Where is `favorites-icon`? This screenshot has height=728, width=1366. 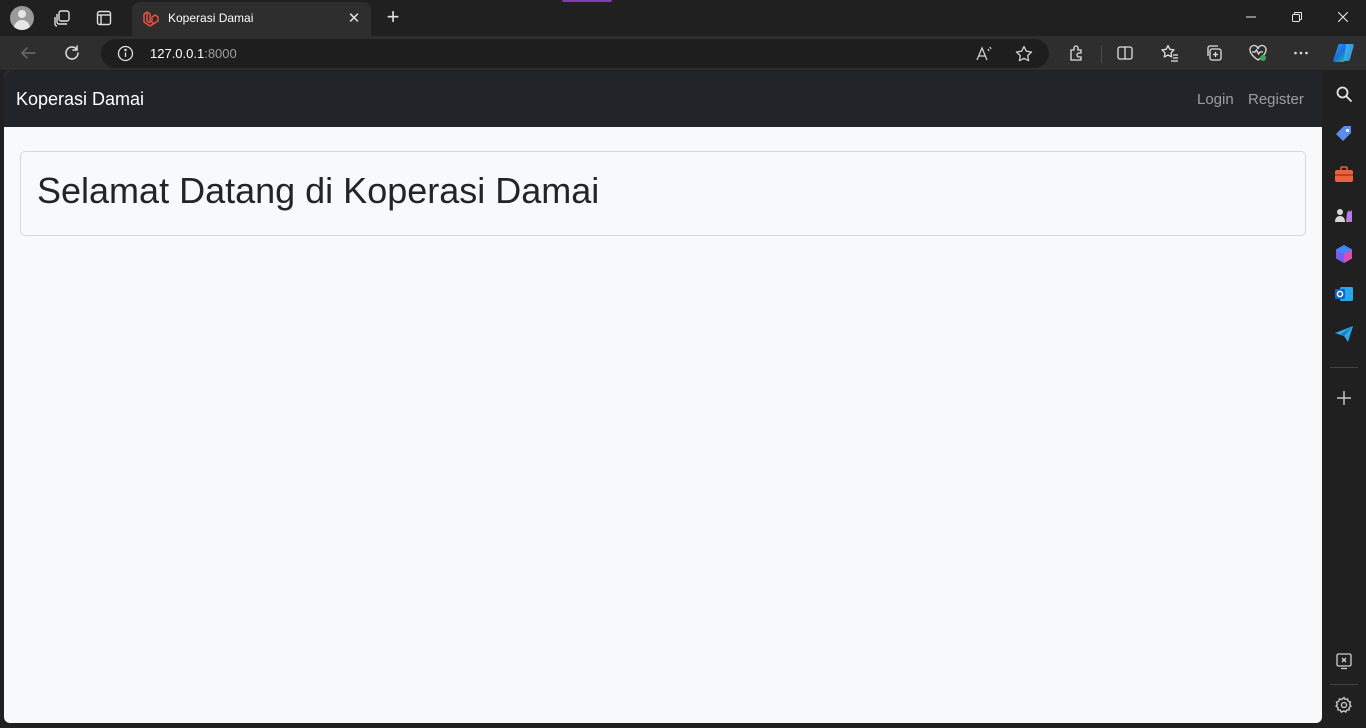 favorites-icon is located at coordinates (1170, 53).